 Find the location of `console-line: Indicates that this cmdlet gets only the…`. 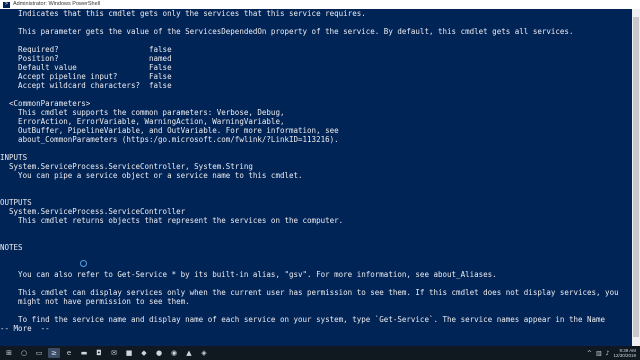

console-line: Indicates that this cmdlet gets only the… is located at coordinates (183, 13).